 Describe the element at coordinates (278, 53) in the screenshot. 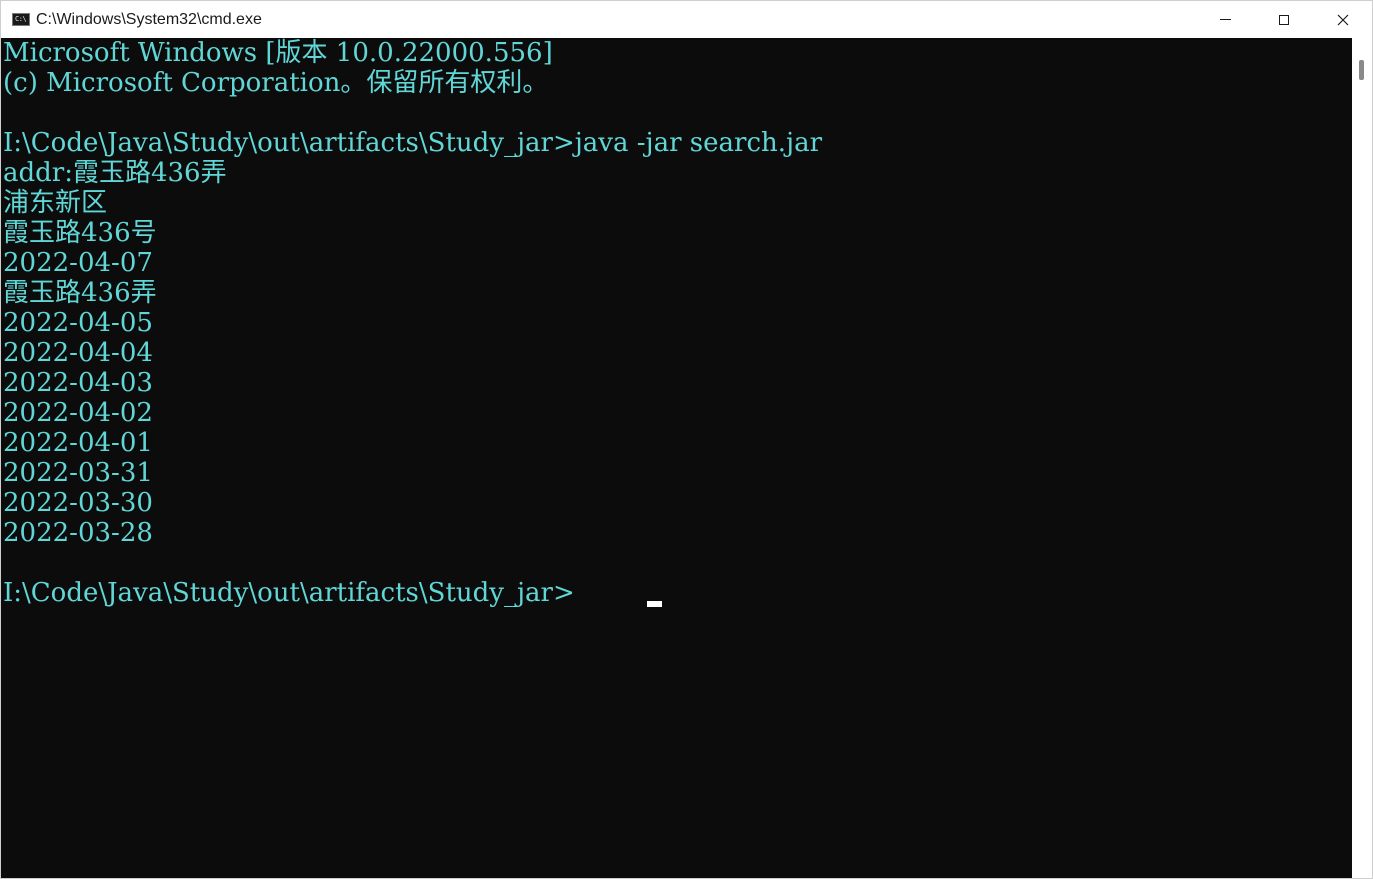

I see `console-line: Microsoft Windows [版本 10.0.22000.556]` at that location.